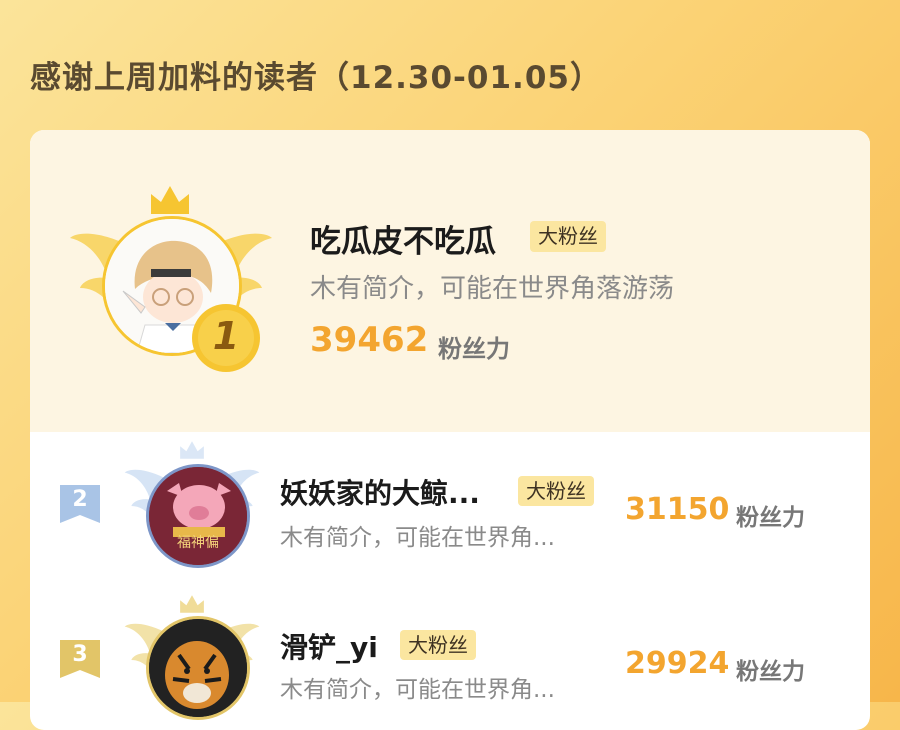 The width and height of the screenshot is (900, 730). I want to click on avatar-caption: 福神偏, so click(198, 543).